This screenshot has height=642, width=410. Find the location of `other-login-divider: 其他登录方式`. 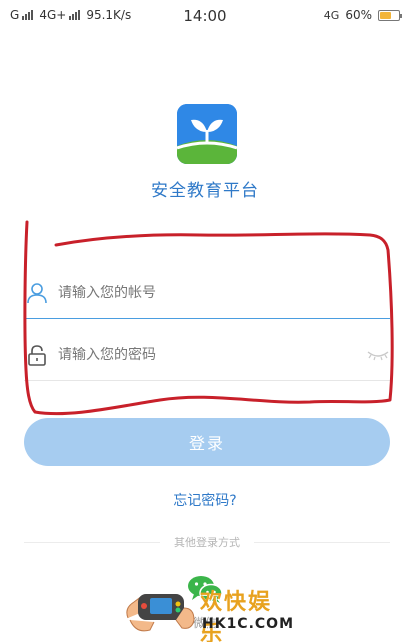

other-login-divider: 其他登录方式 is located at coordinates (207, 542).